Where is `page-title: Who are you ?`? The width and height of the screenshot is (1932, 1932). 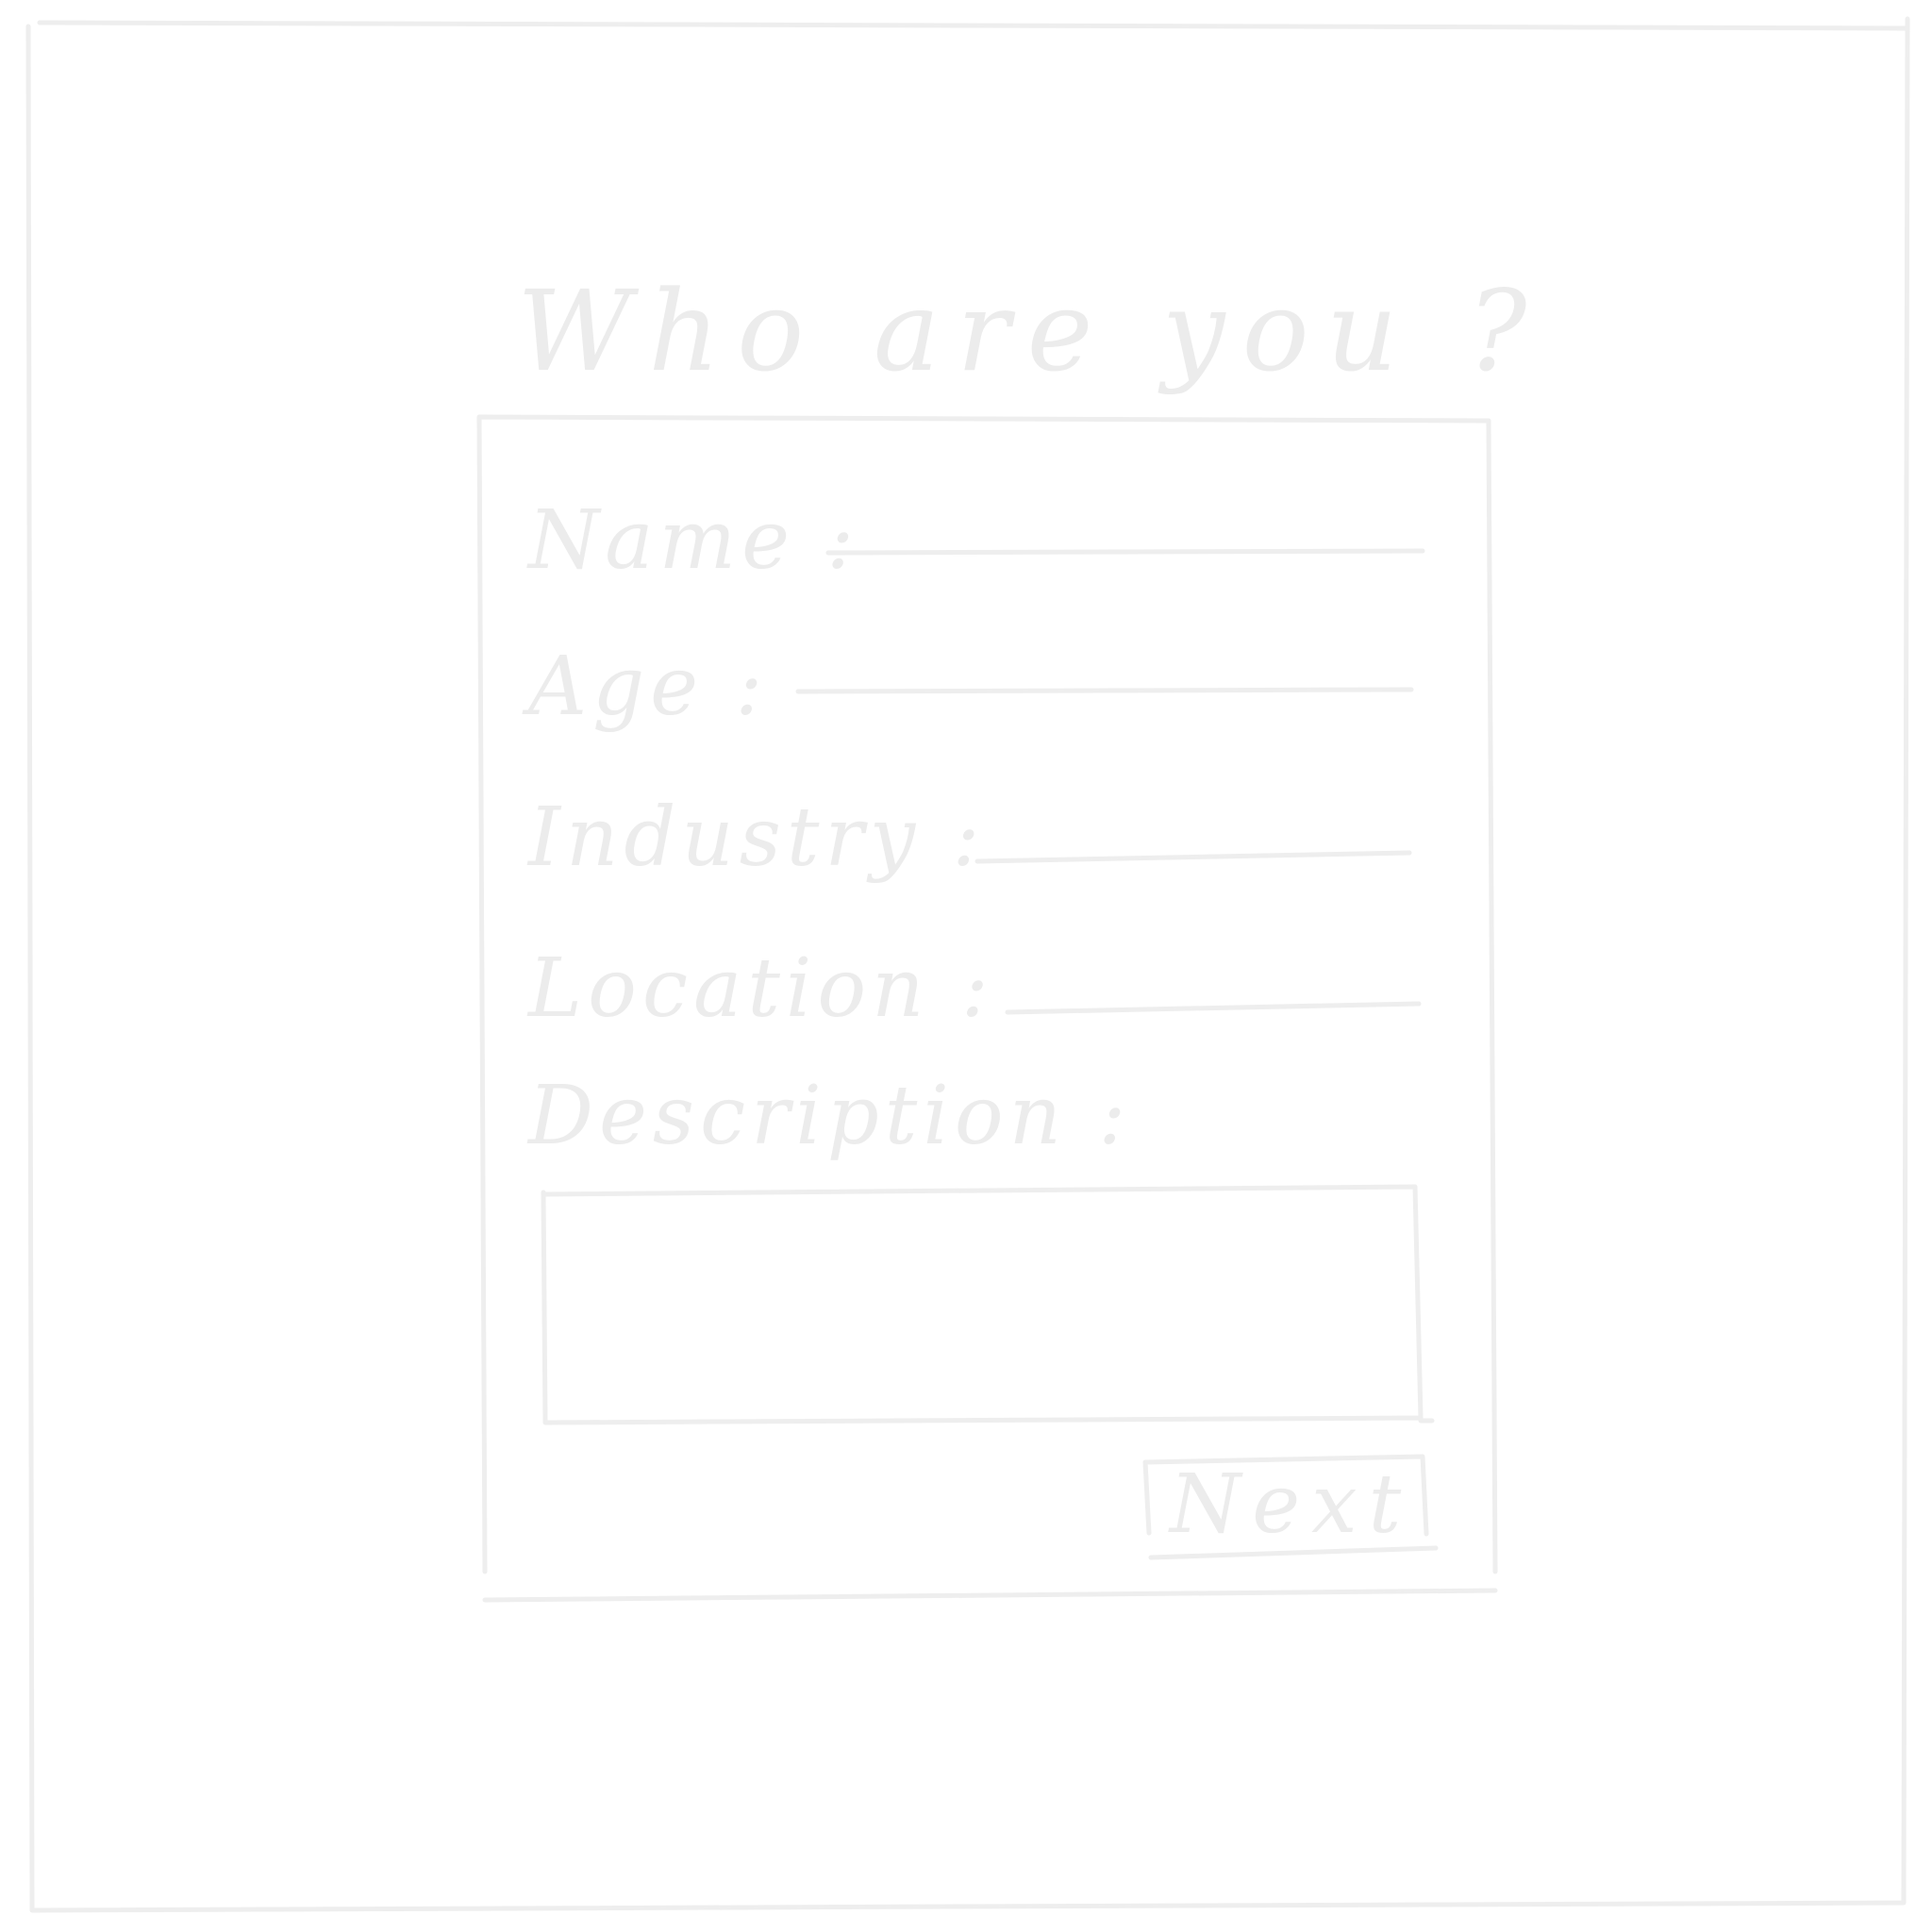
page-title: Who are you ? is located at coordinates (1030, 331).